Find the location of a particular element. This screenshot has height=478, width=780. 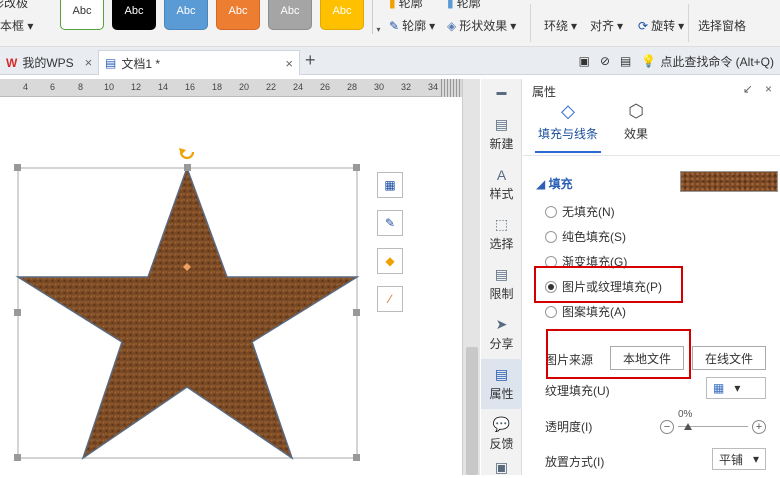

shape-style-swatch-1: Abc is located at coordinates (82, 15).